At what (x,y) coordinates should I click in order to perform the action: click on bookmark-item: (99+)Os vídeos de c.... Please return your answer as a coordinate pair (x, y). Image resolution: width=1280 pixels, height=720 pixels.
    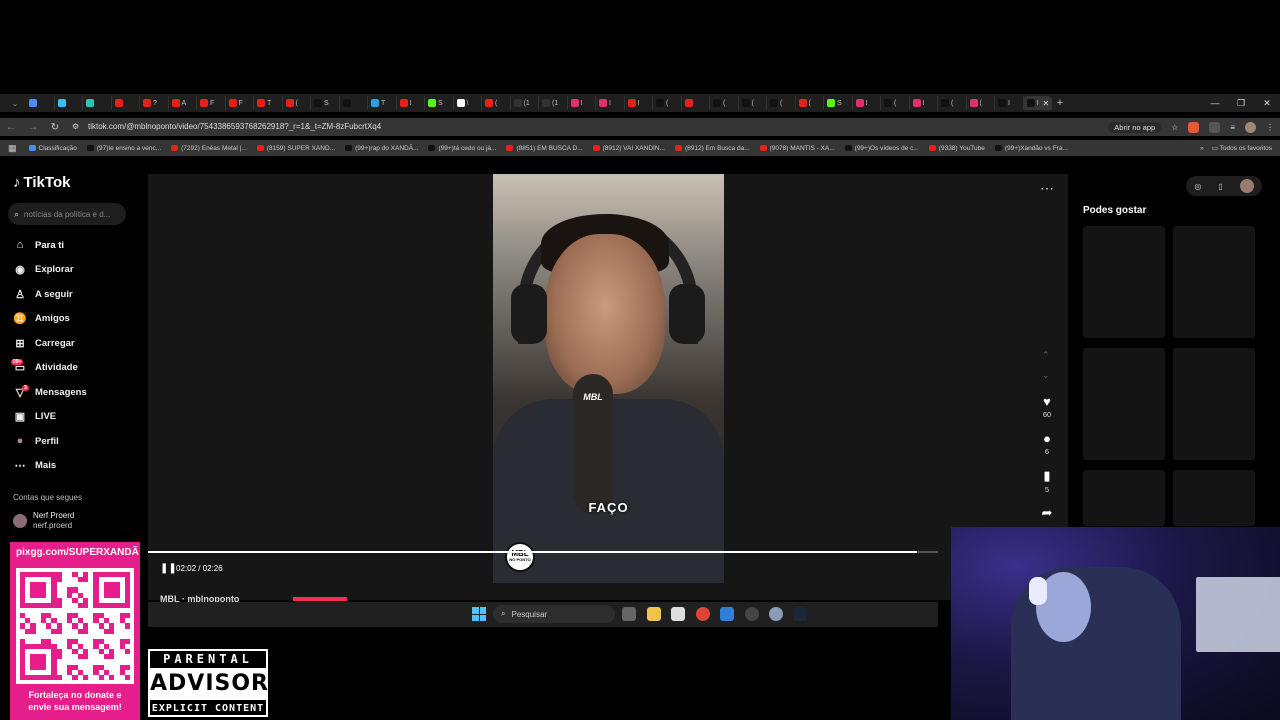
    Looking at the image, I should click on (881, 148).